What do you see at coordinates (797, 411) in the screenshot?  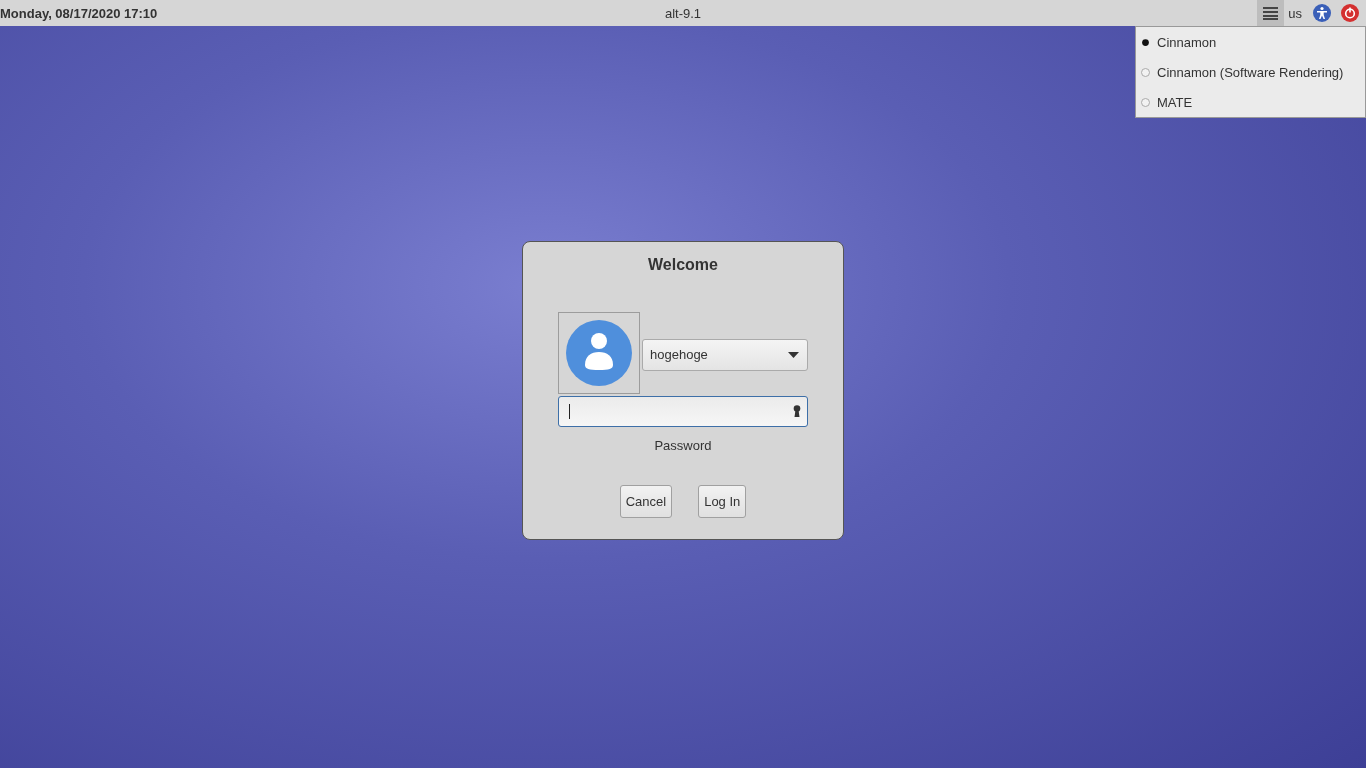 I see `keyhole-icon` at bounding box center [797, 411].